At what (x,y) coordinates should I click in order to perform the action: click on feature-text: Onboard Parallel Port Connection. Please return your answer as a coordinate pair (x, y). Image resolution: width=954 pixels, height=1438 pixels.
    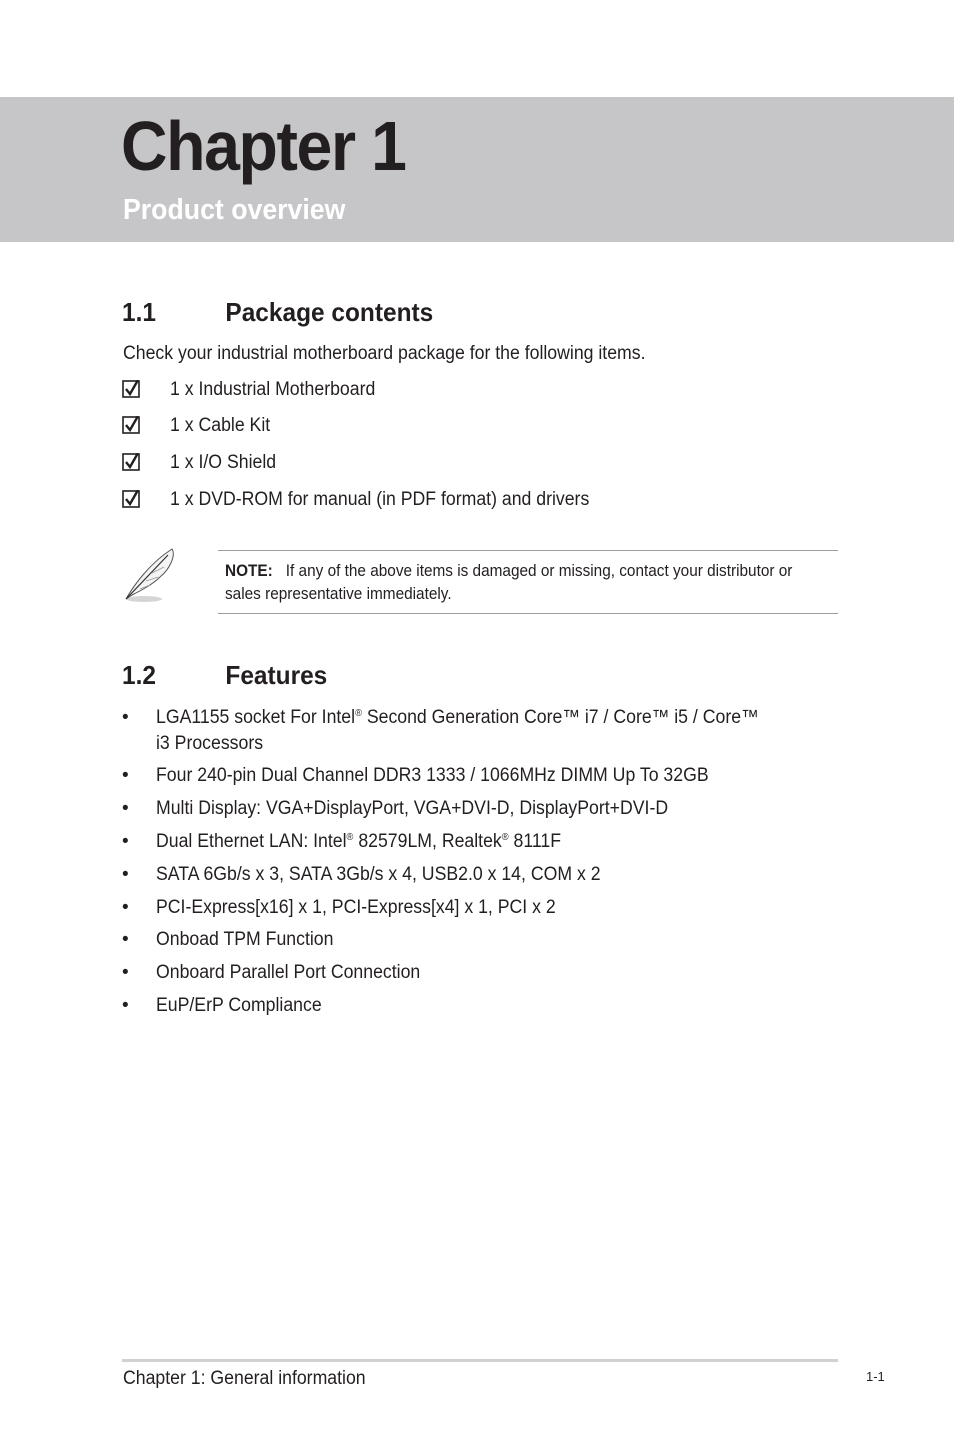
    Looking at the image, I should click on (481, 973).